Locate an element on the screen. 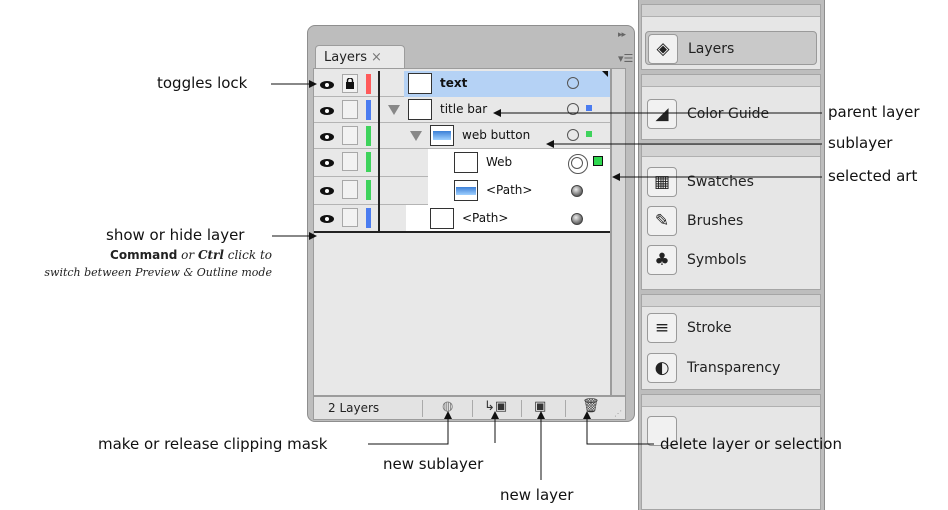 Image resolution: width=948 pixels, height=510 pixels. callout-parent-layer: parent layer is located at coordinates (874, 112).